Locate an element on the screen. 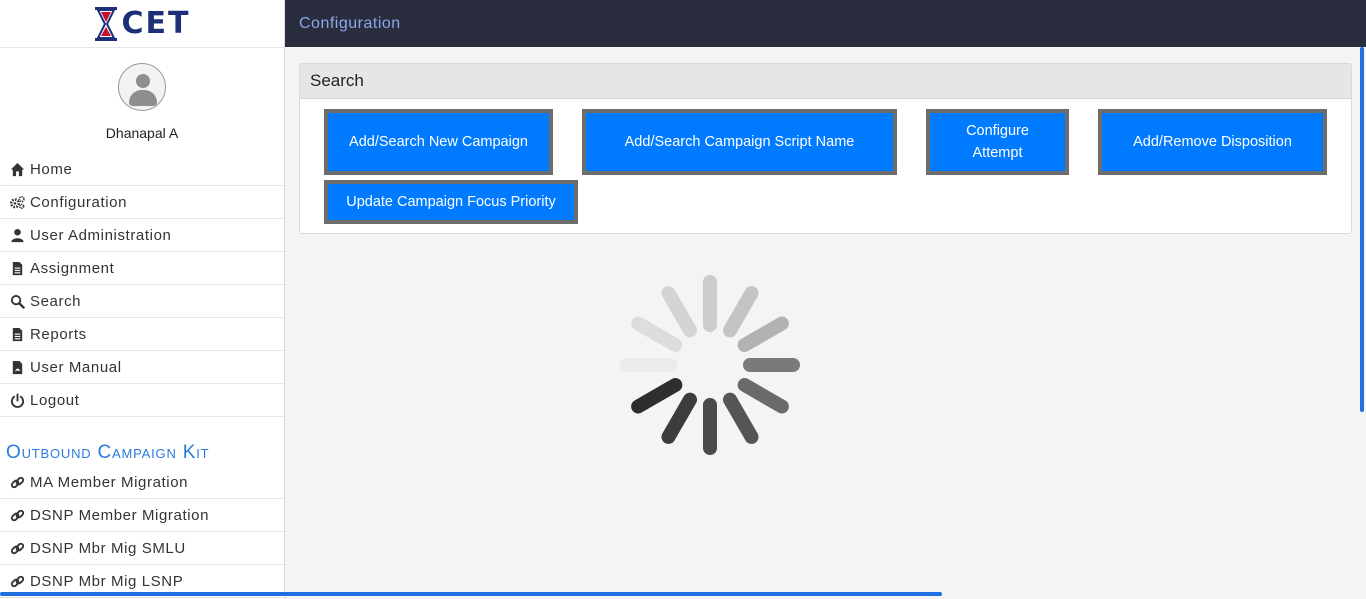  nav-item-user-manual: User Manual is located at coordinates (142, 367).